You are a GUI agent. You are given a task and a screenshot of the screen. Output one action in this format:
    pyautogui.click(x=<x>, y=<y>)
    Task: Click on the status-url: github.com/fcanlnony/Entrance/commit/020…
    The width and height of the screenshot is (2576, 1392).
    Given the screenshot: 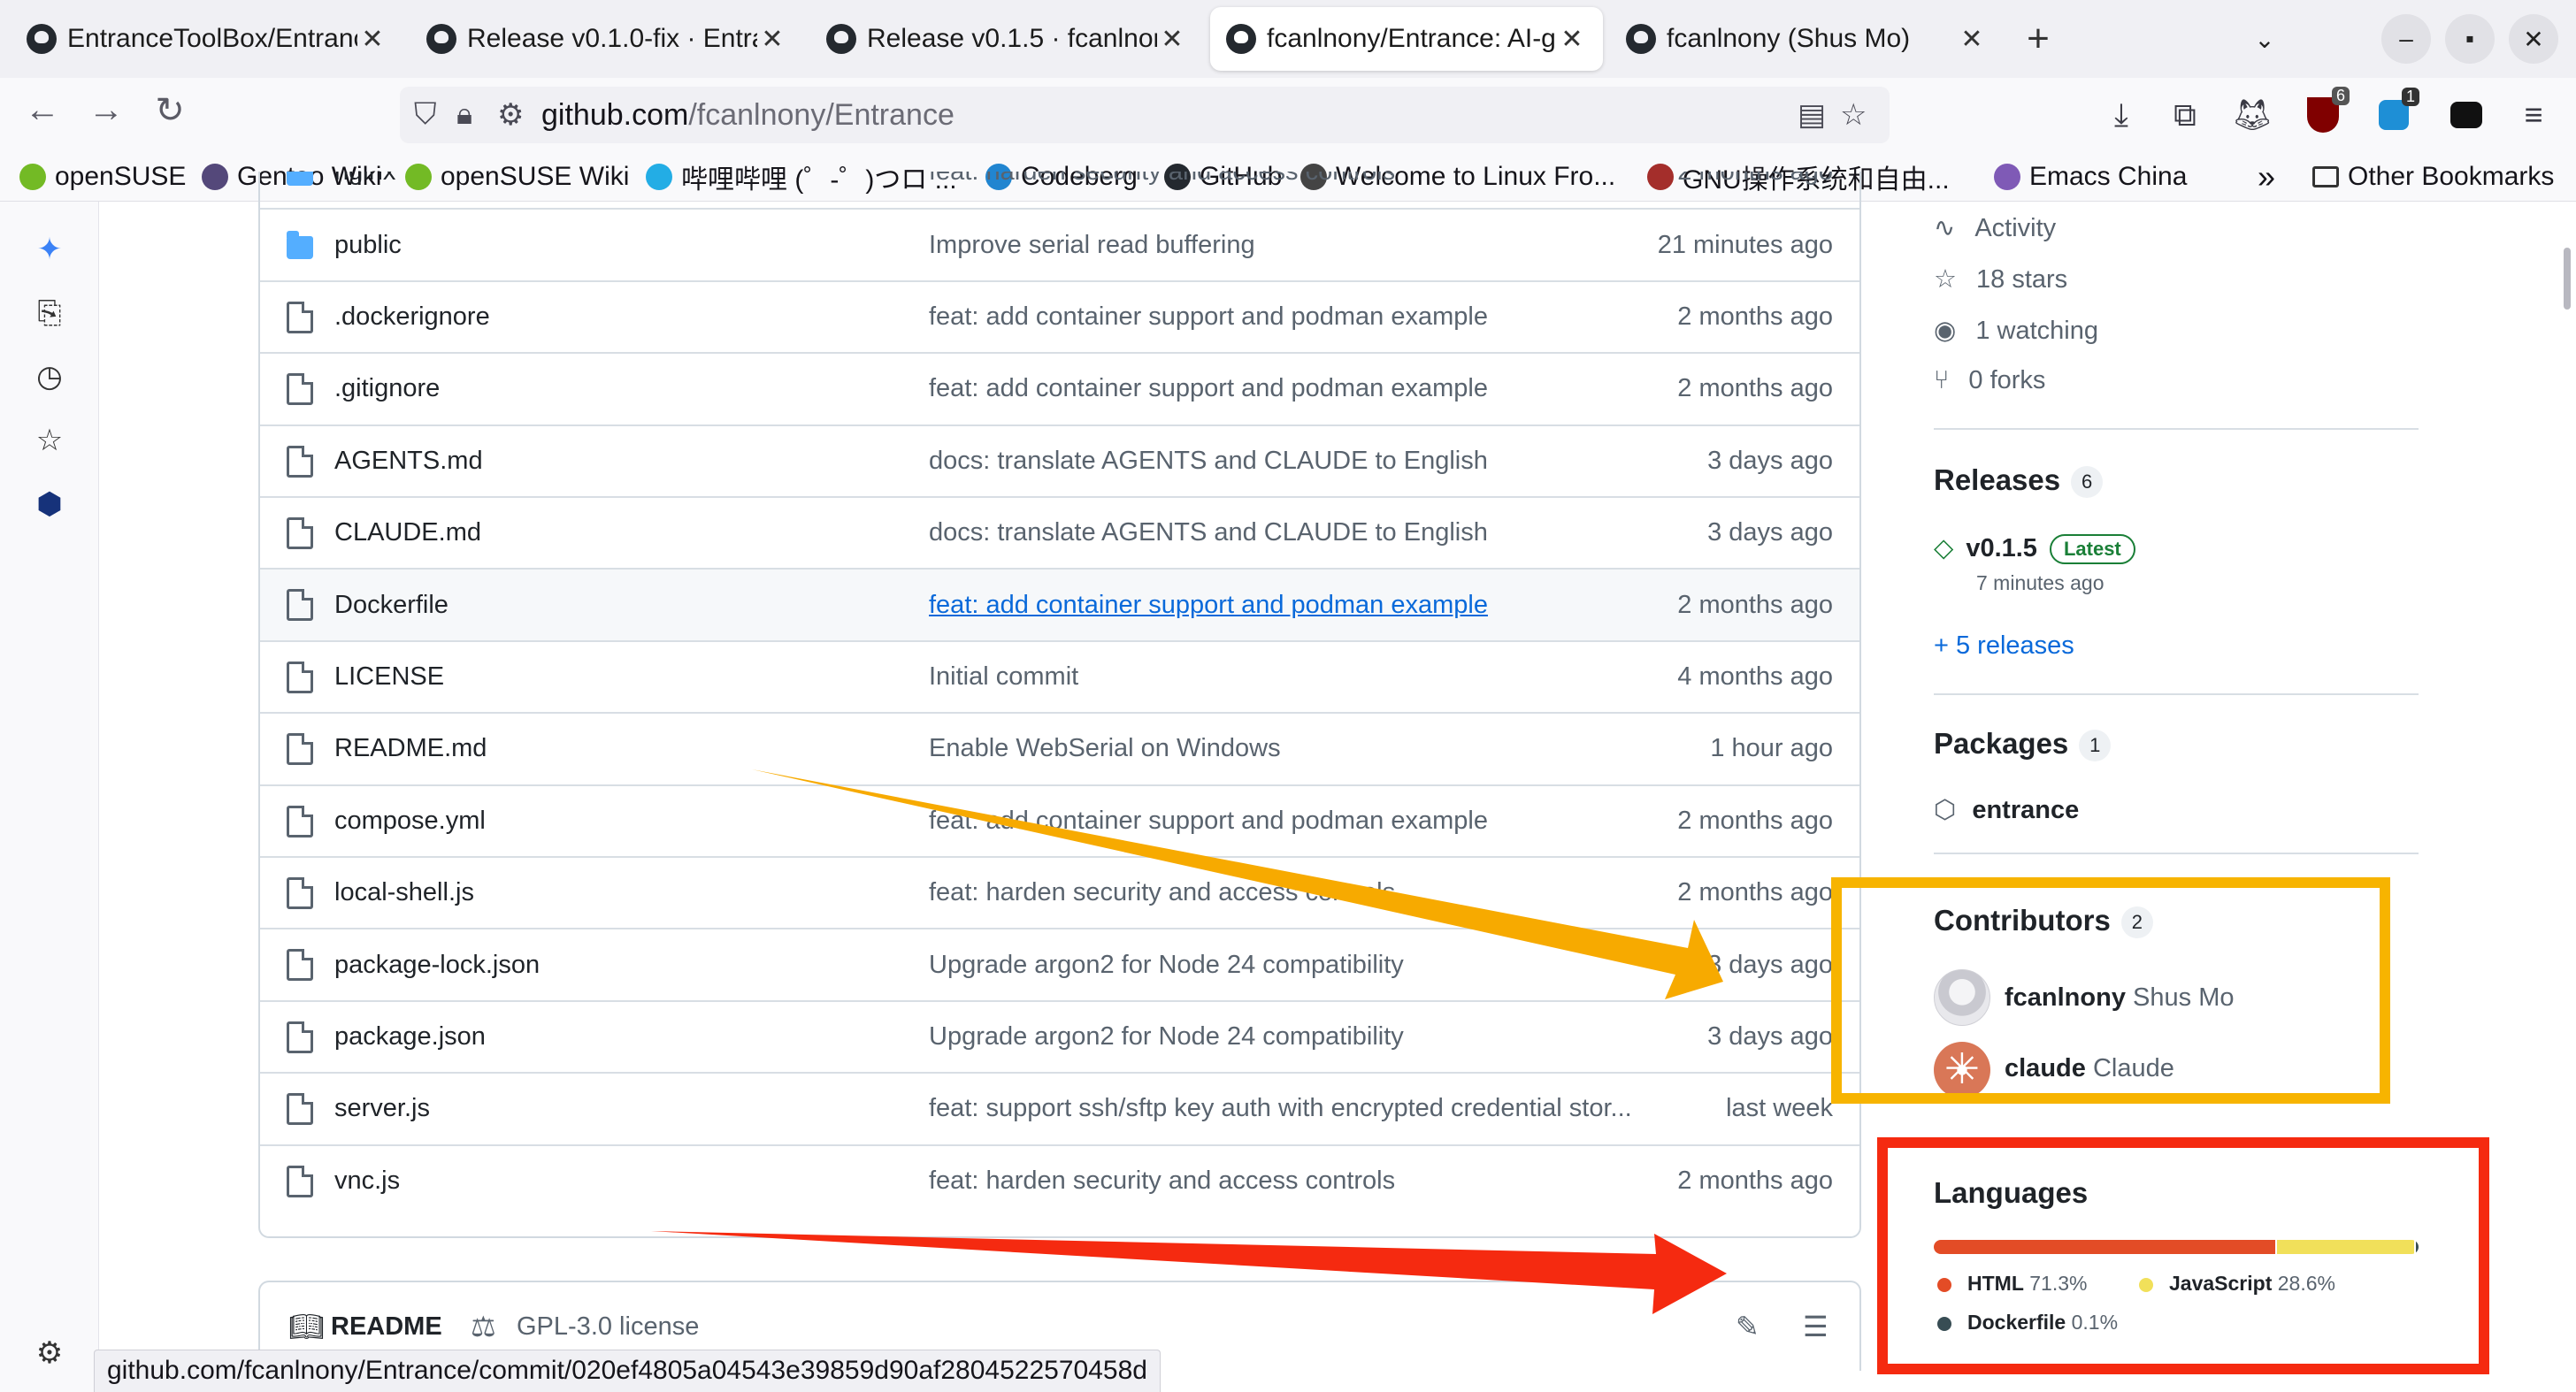 What is the action you would take?
    pyautogui.click(x=627, y=1371)
    